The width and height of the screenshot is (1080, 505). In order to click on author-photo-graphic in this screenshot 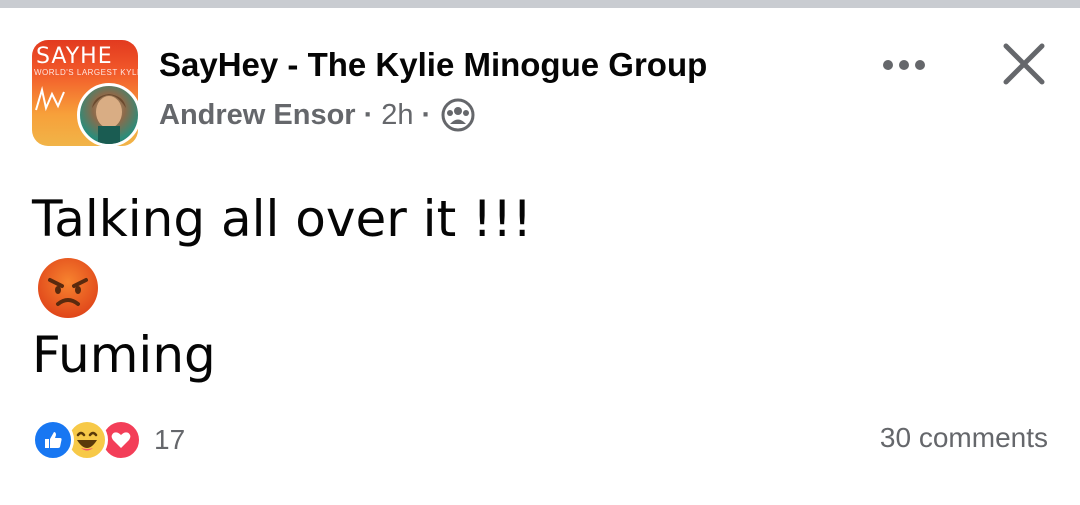, I will do `click(109, 119)`.